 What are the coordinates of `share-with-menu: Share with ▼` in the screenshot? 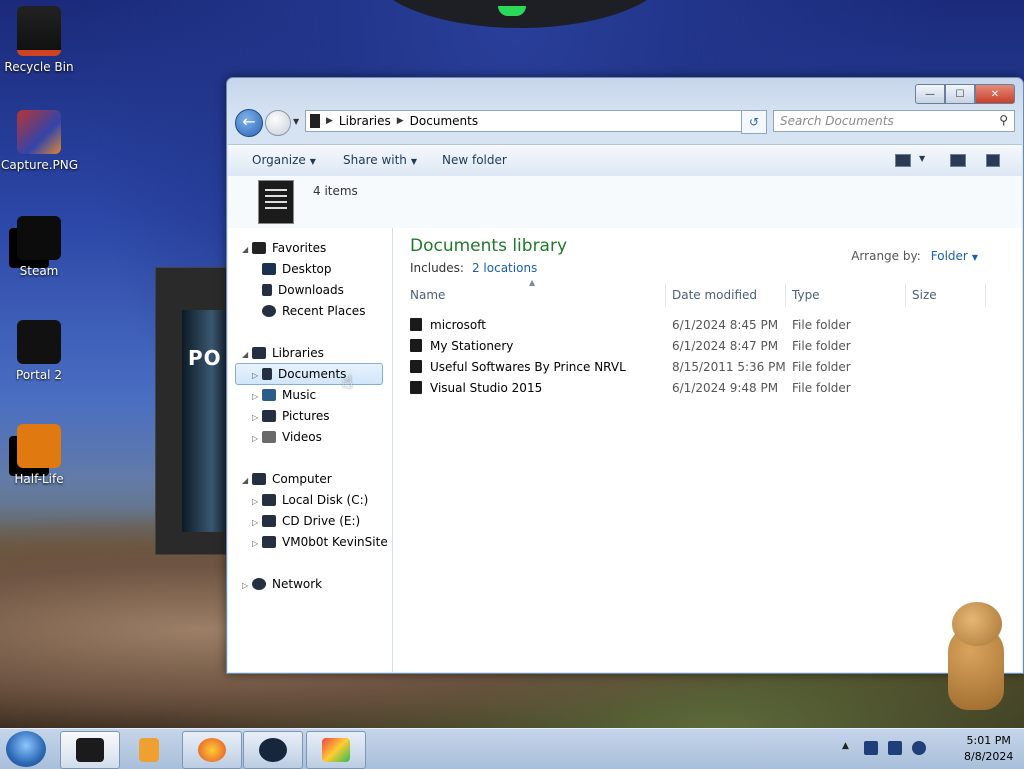 It's located at (380, 160).